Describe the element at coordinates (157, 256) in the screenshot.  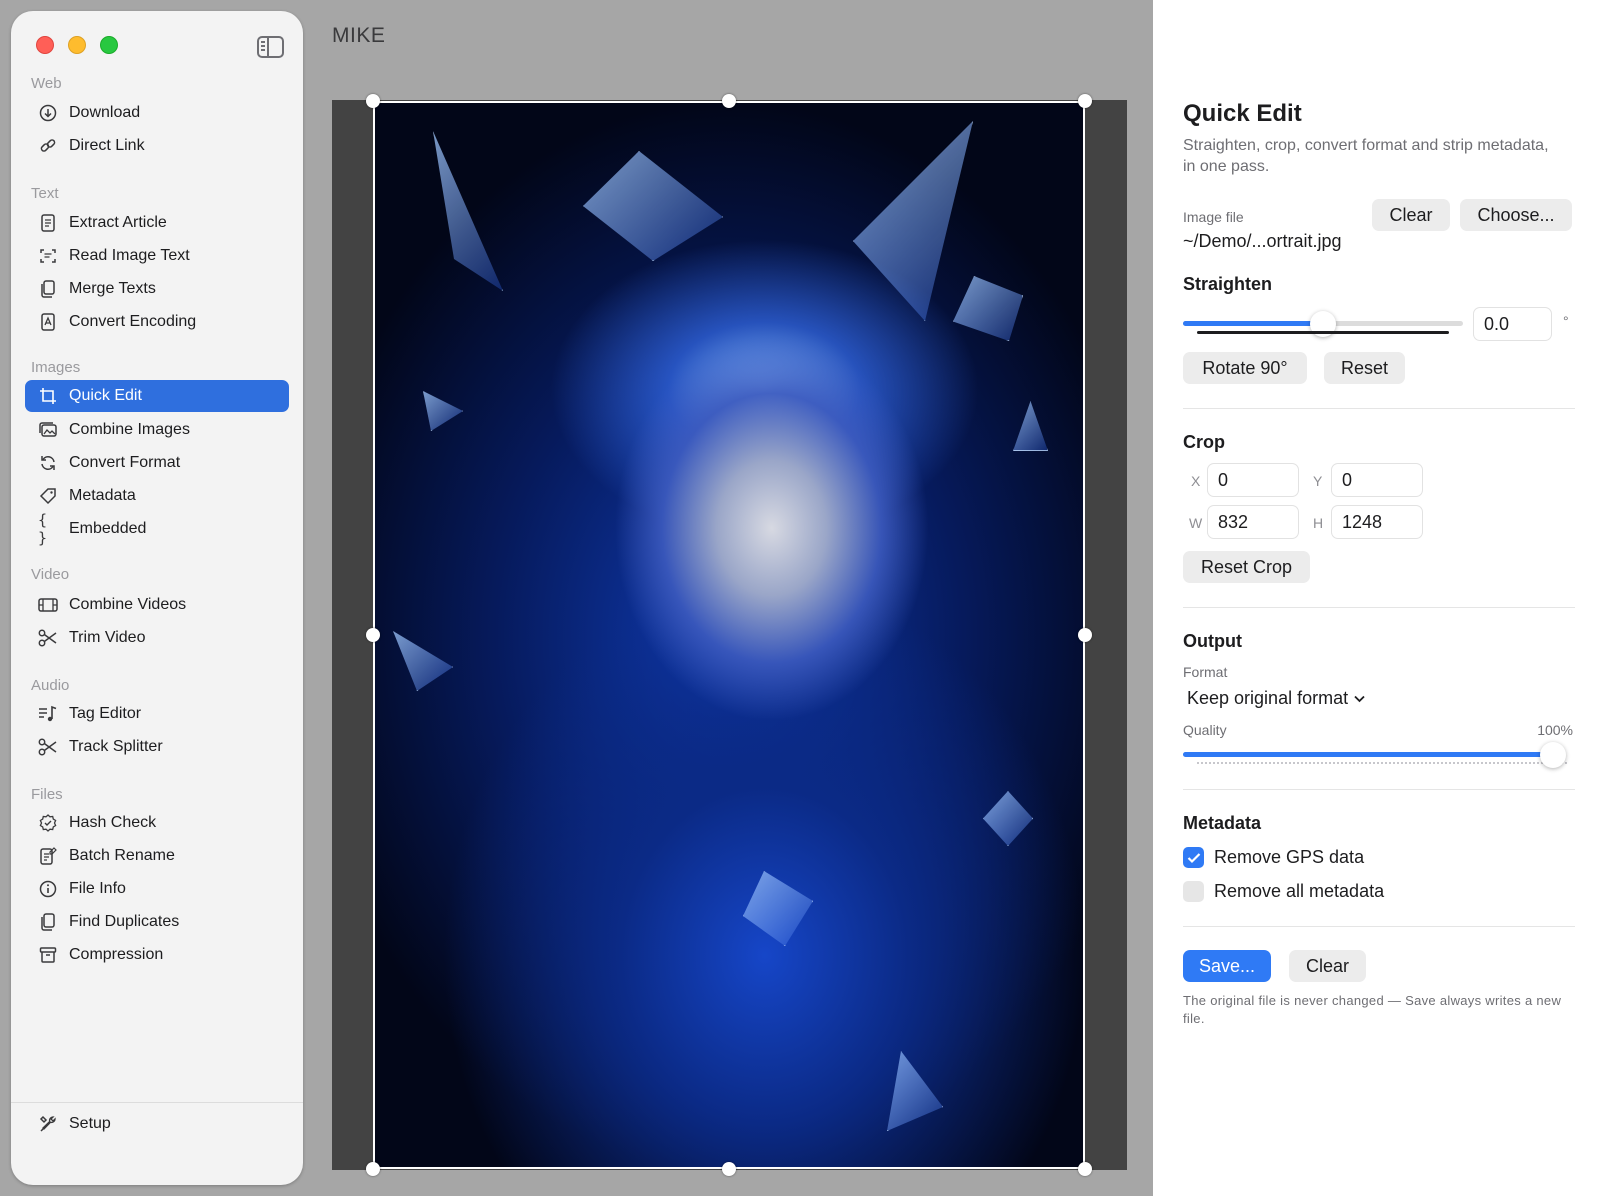
I see `sidebar-item-read-image-text: Read Image Text` at that location.